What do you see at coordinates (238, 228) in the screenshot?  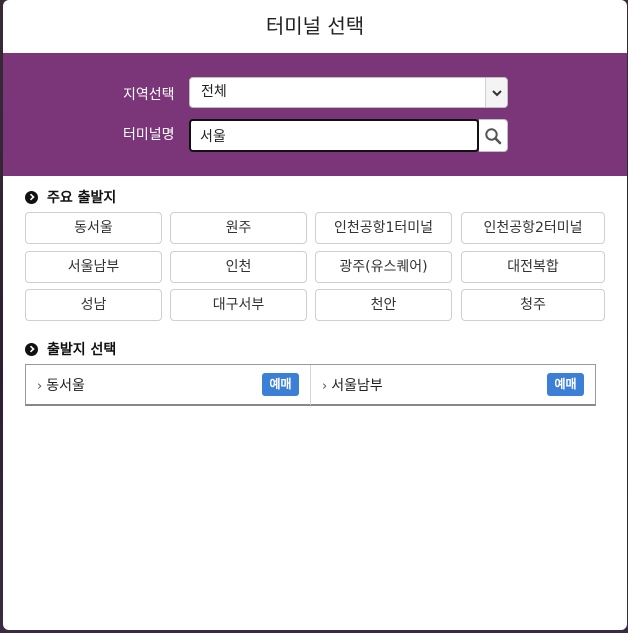 I see `departure-chip: 원주` at bounding box center [238, 228].